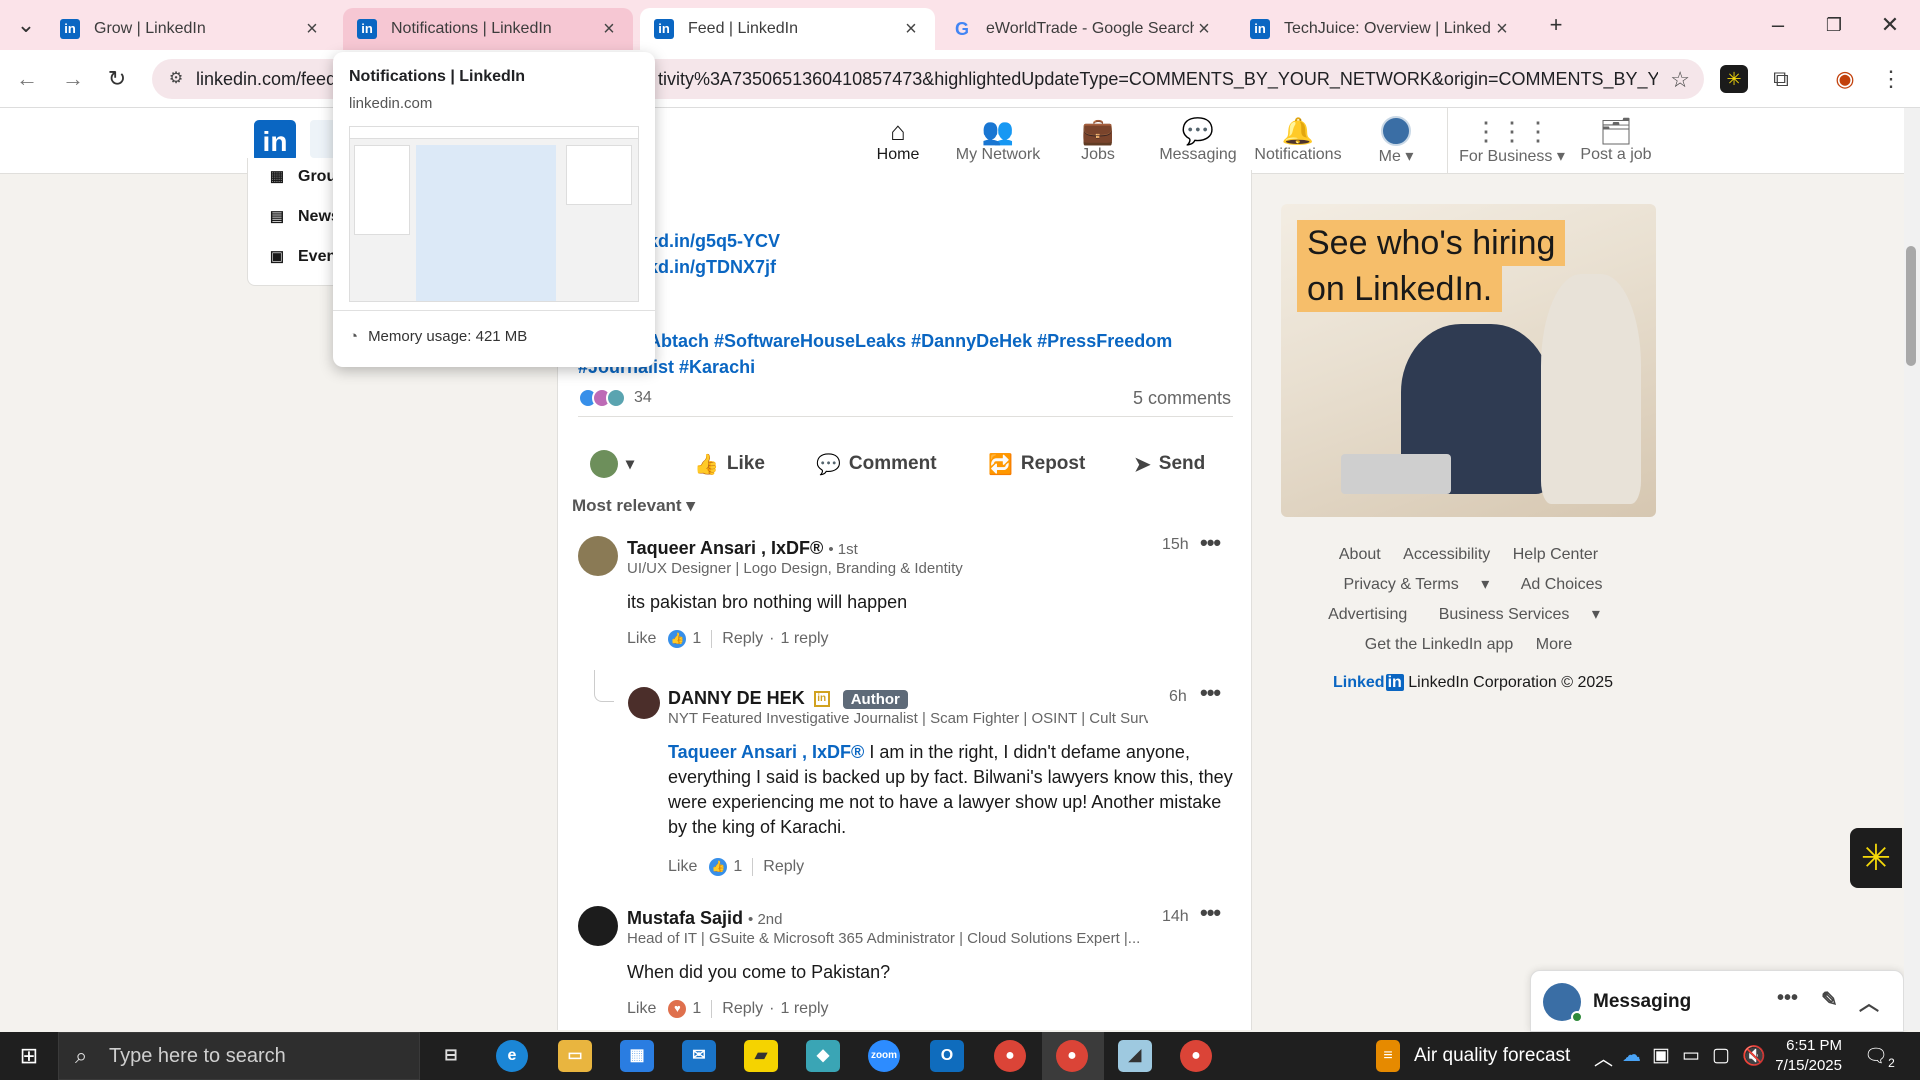 This screenshot has width=1920, height=1080. What do you see at coordinates (1876, 858) in the screenshot?
I see `assistant-widget-icon: ✳` at bounding box center [1876, 858].